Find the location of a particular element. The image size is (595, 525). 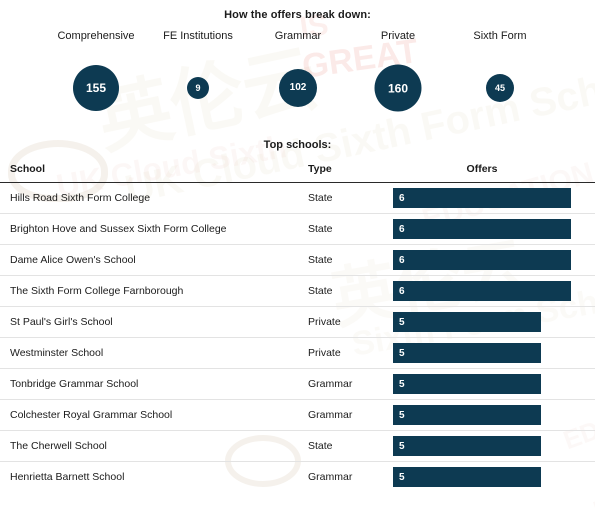

breakdown-category-label: Sixth Form is located at coordinates (500, 36).